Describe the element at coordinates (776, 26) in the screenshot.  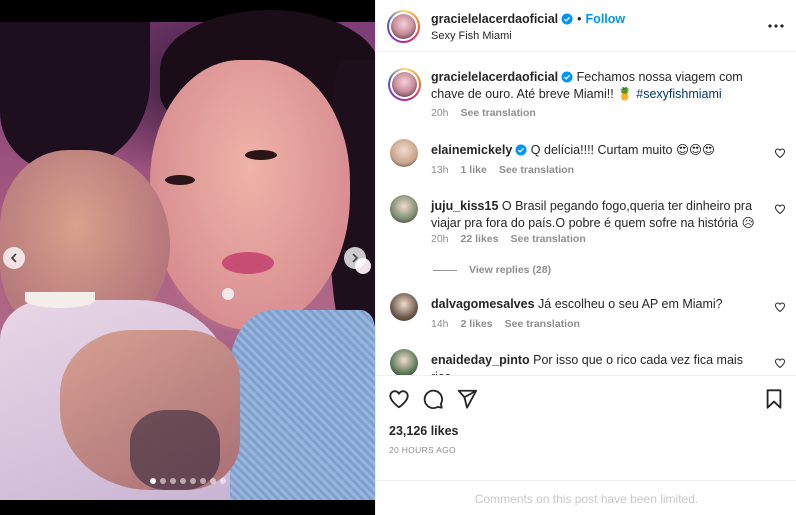
I see `more-horizontal-icon` at that location.